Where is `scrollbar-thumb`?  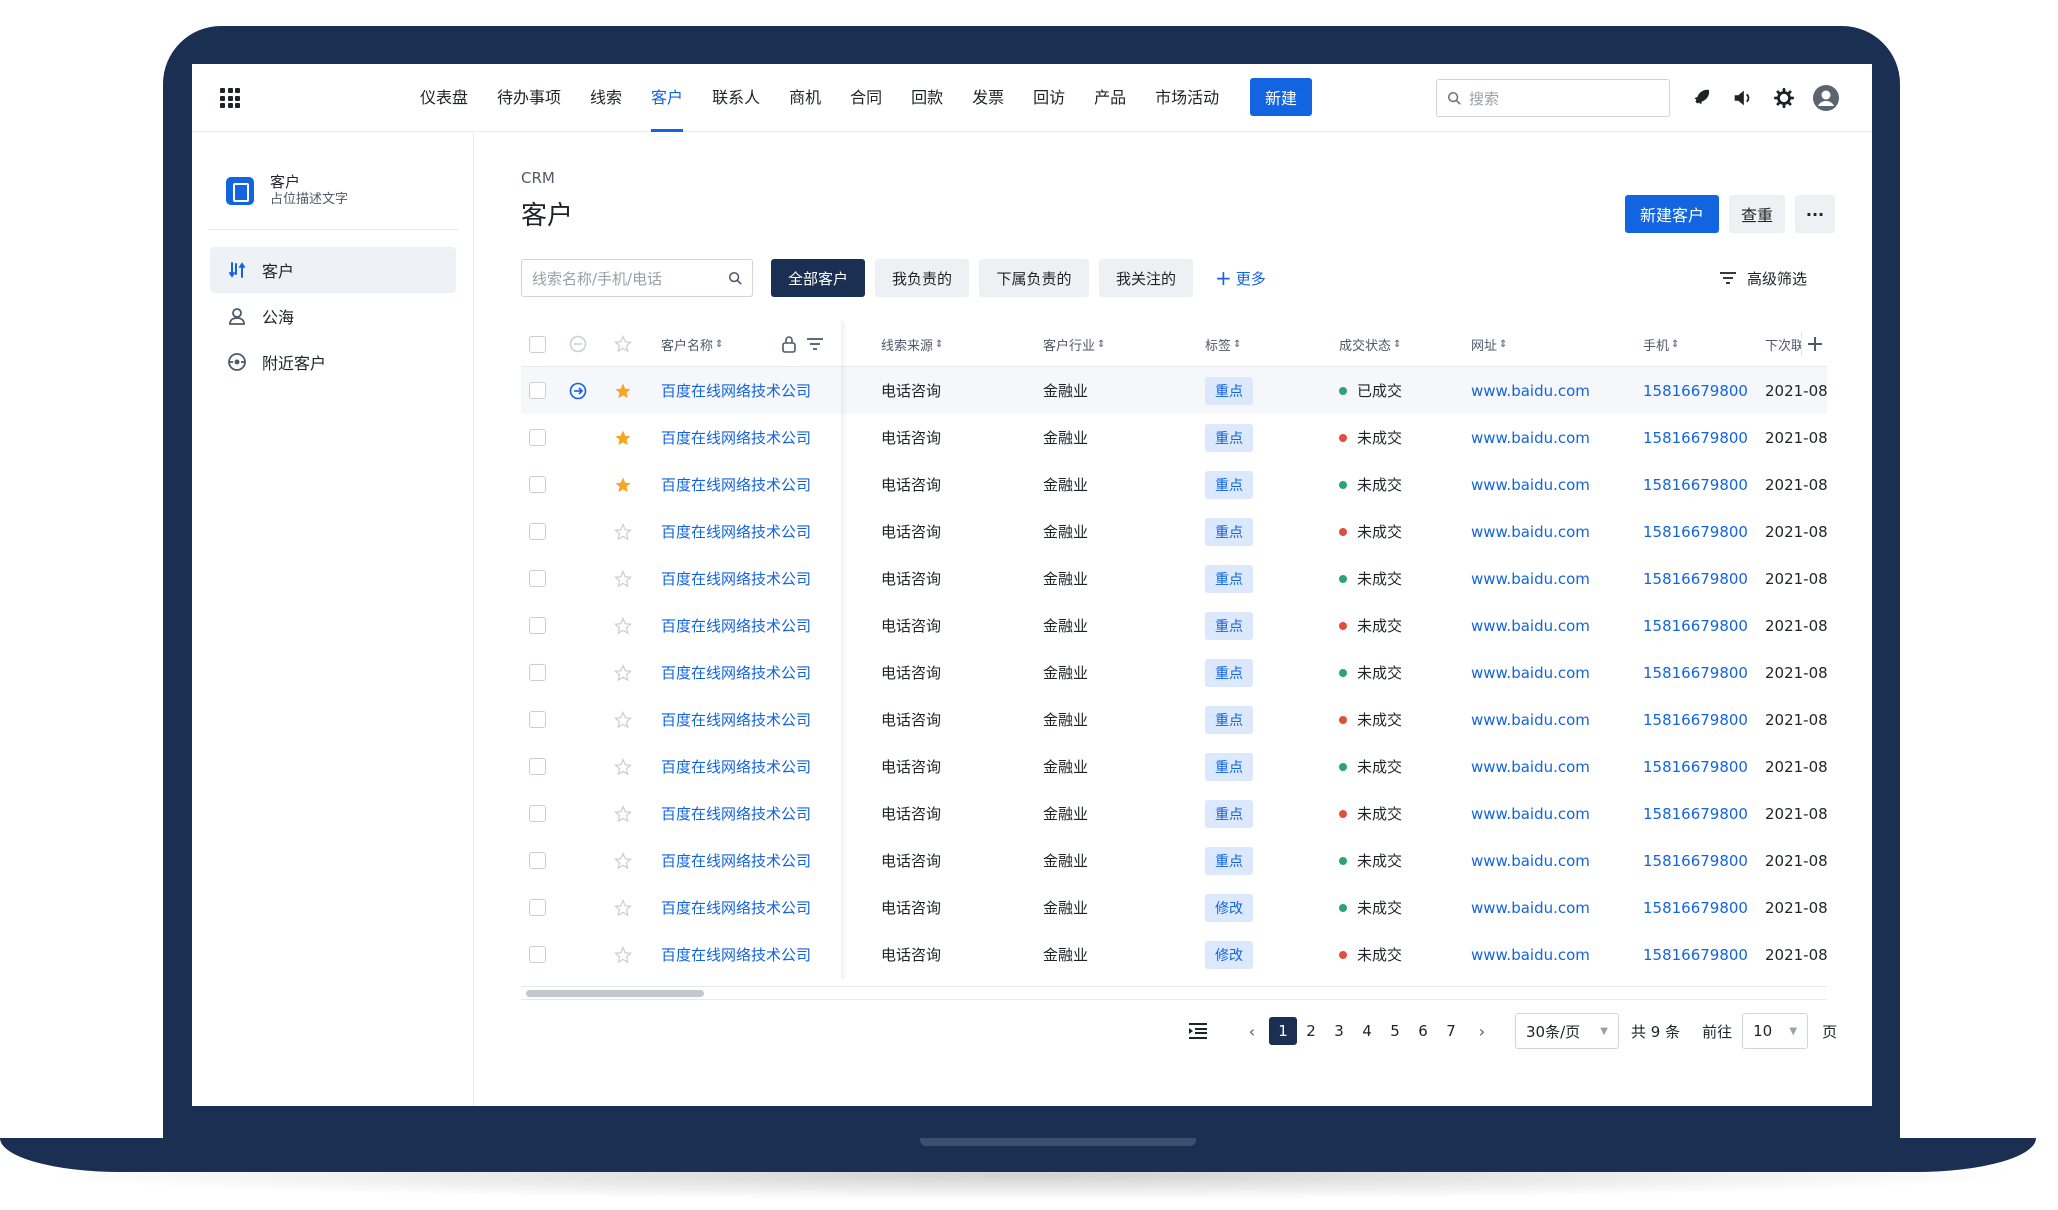
scrollbar-thumb is located at coordinates (615, 993).